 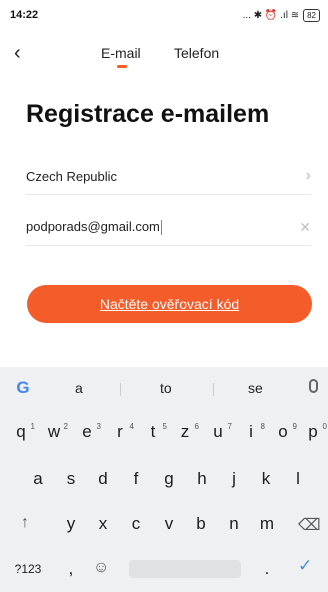 I want to click on battery-icon: 82, so click(x=311, y=15).